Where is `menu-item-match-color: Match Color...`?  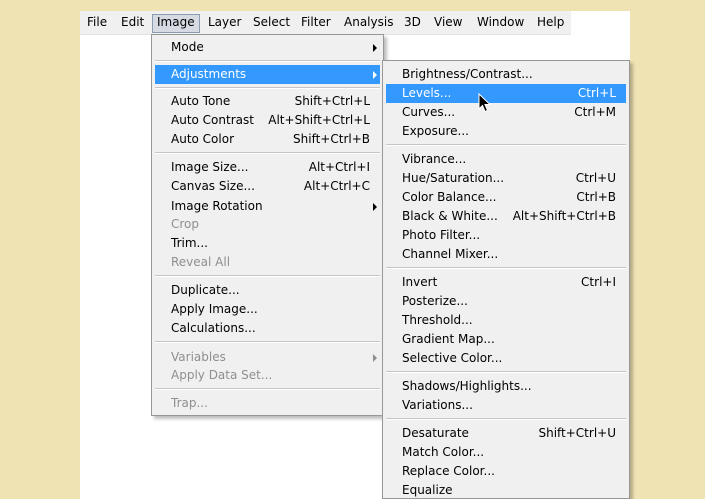
menu-item-match-color: Match Color... is located at coordinates (506, 452).